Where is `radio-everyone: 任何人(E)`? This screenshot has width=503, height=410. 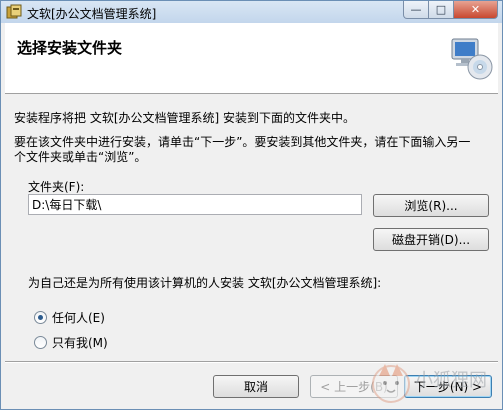 radio-everyone: 任何人(E) is located at coordinates (69, 317).